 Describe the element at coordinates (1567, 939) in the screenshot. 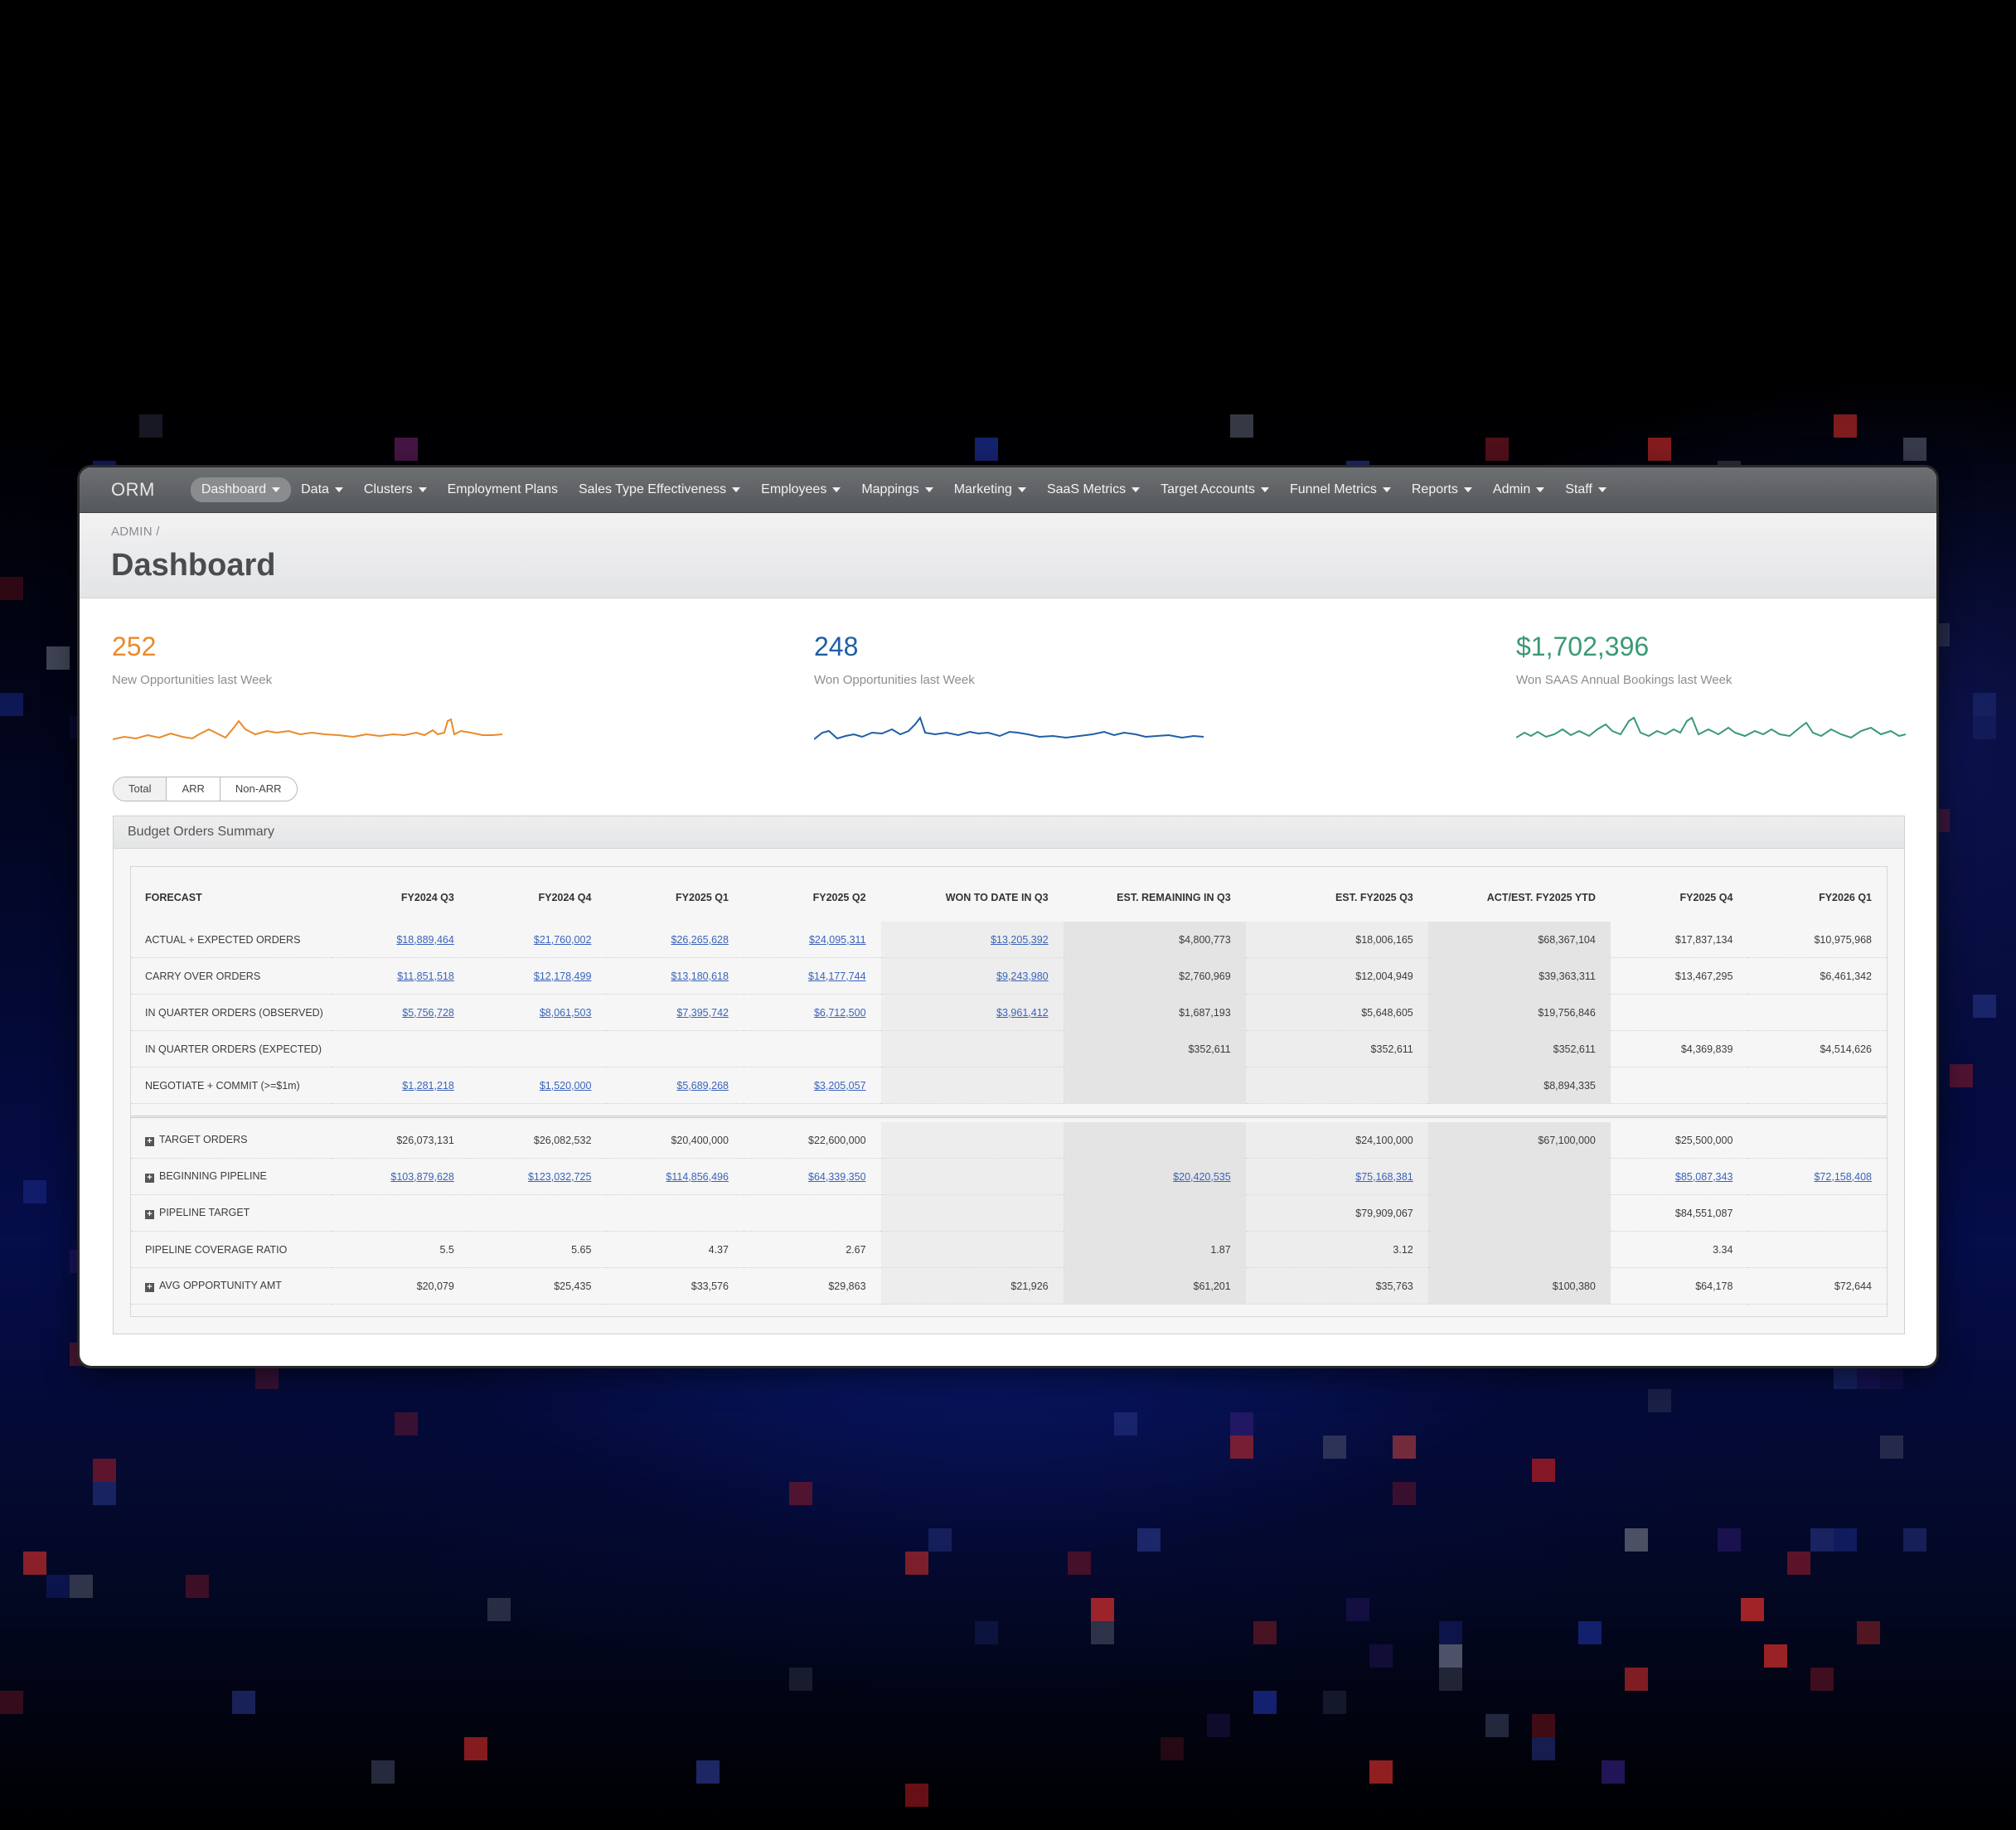

I see `value-text: $68,367,104` at that location.